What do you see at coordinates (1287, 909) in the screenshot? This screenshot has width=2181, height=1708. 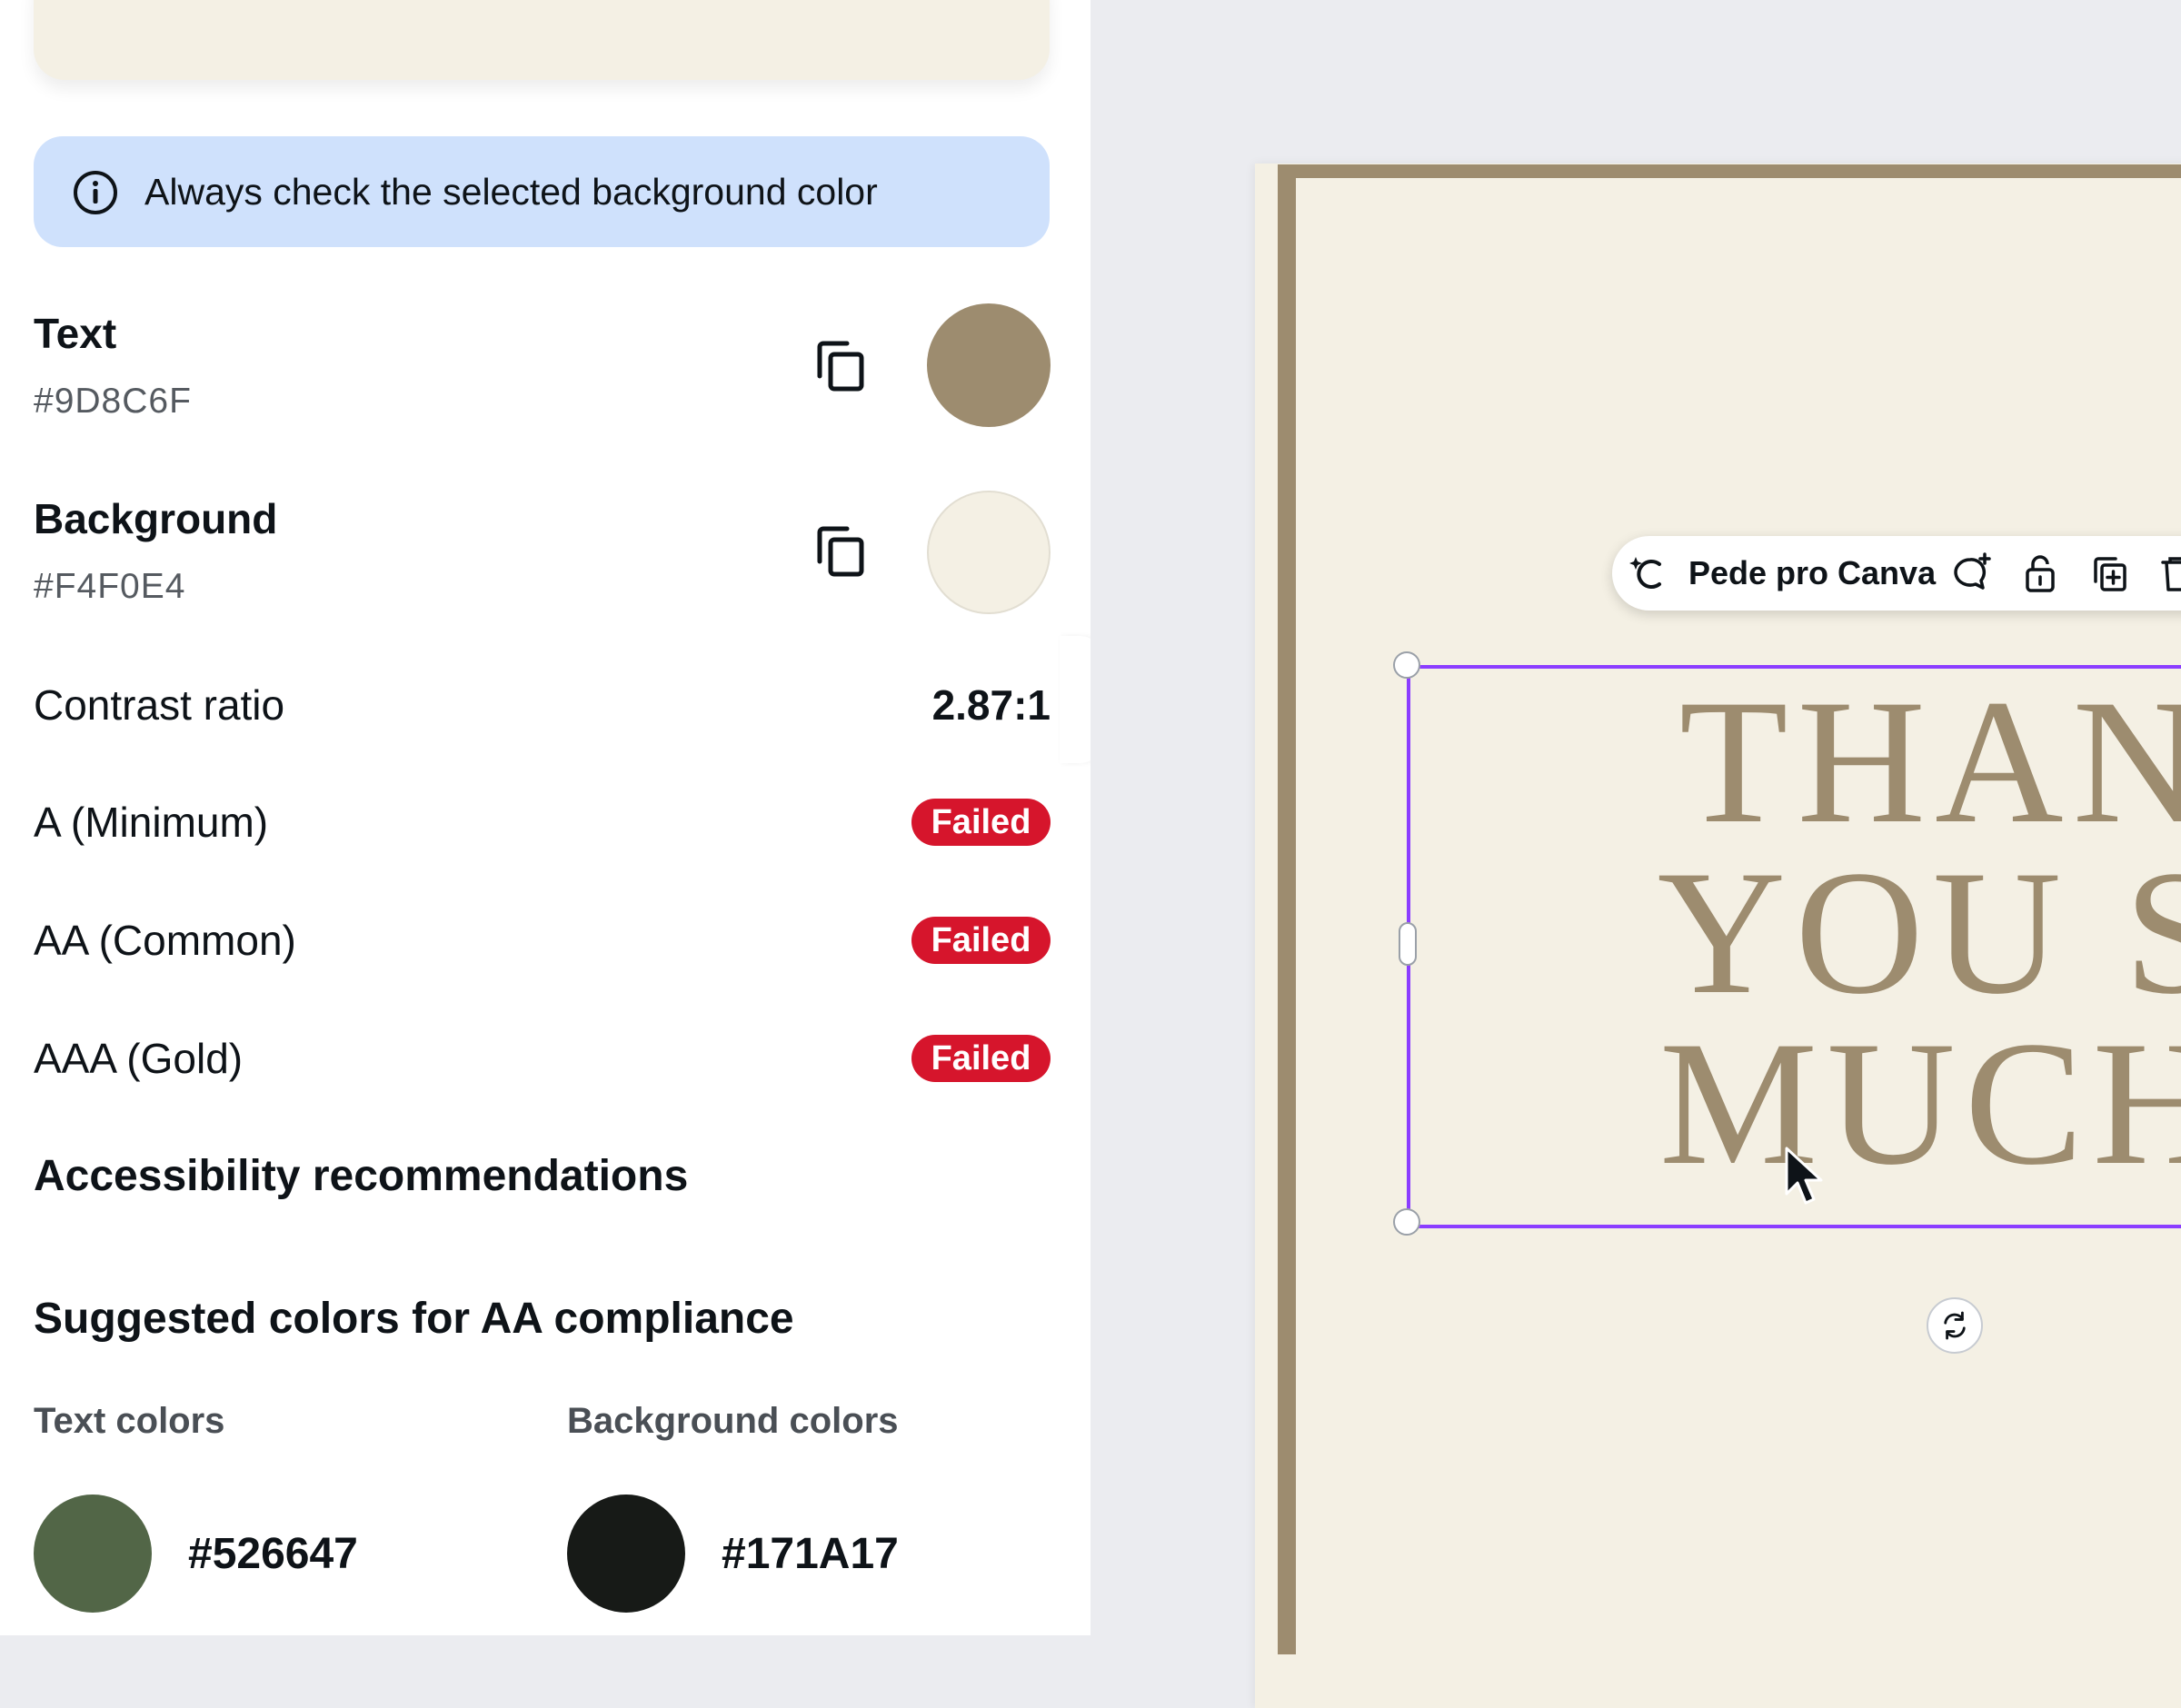 I see `page-border-left` at bounding box center [1287, 909].